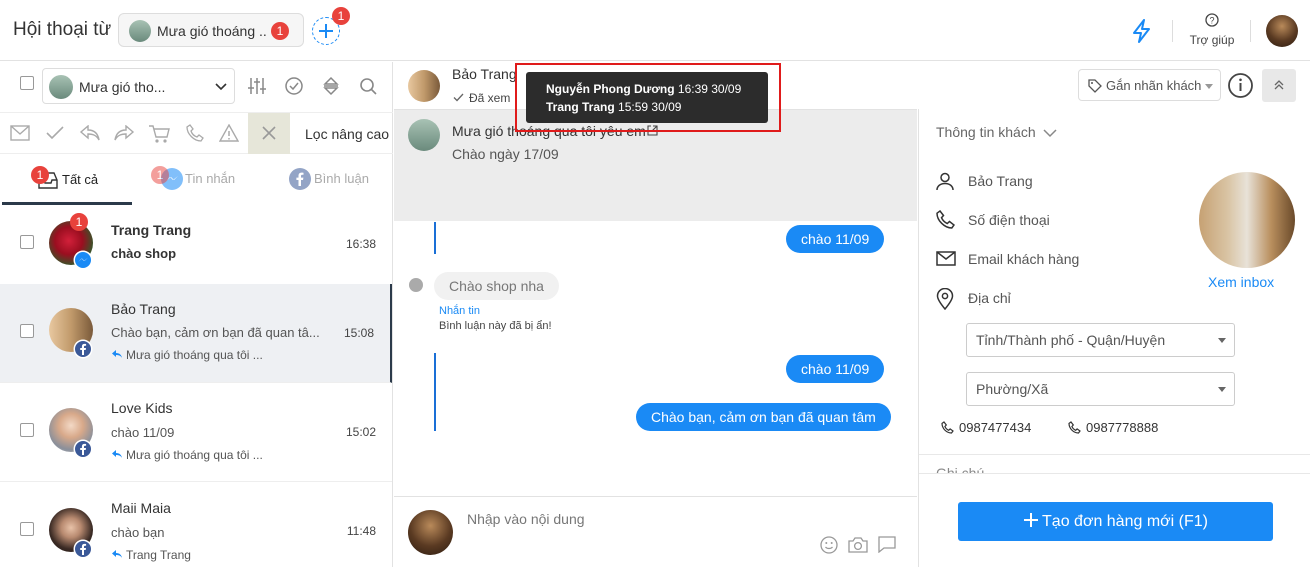 This screenshot has width=1310, height=567. What do you see at coordinates (763, 417) in the screenshot?
I see `outgoing-message: Chào bạn, cảm ơn bạn đã quan tâm` at bounding box center [763, 417].